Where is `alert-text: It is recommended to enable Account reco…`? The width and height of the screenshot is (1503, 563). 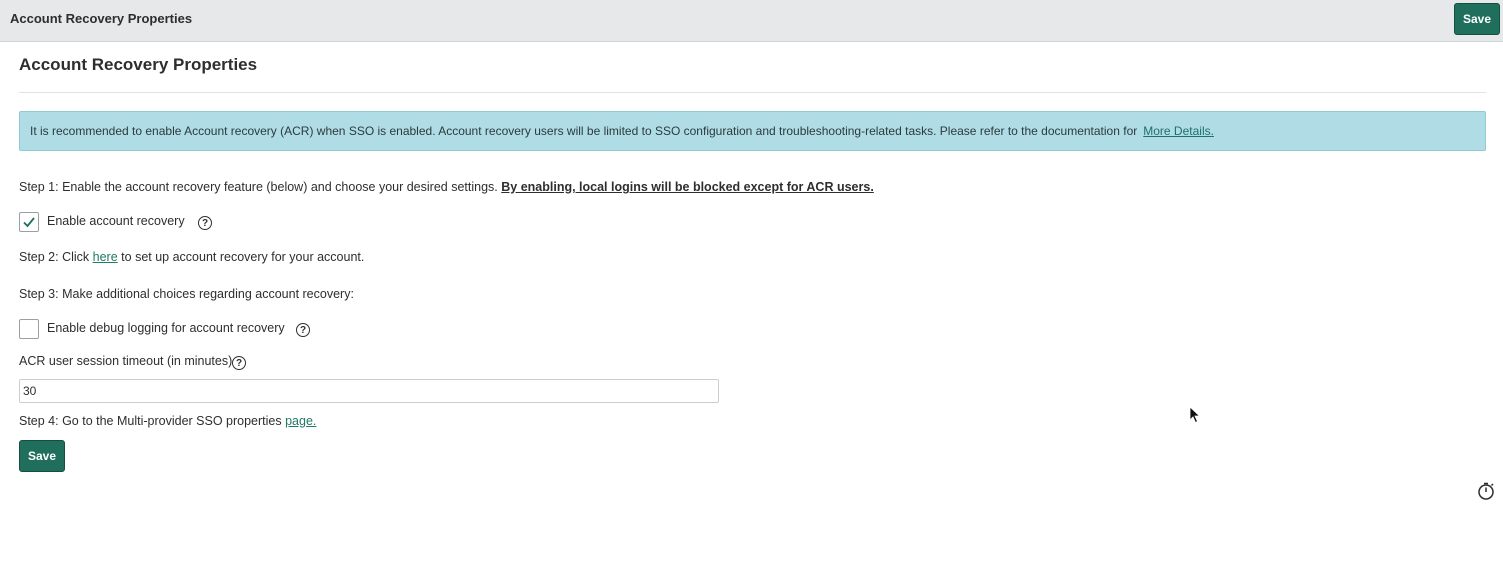
alert-text: It is recommended to enable Account reco… is located at coordinates (584, 131).